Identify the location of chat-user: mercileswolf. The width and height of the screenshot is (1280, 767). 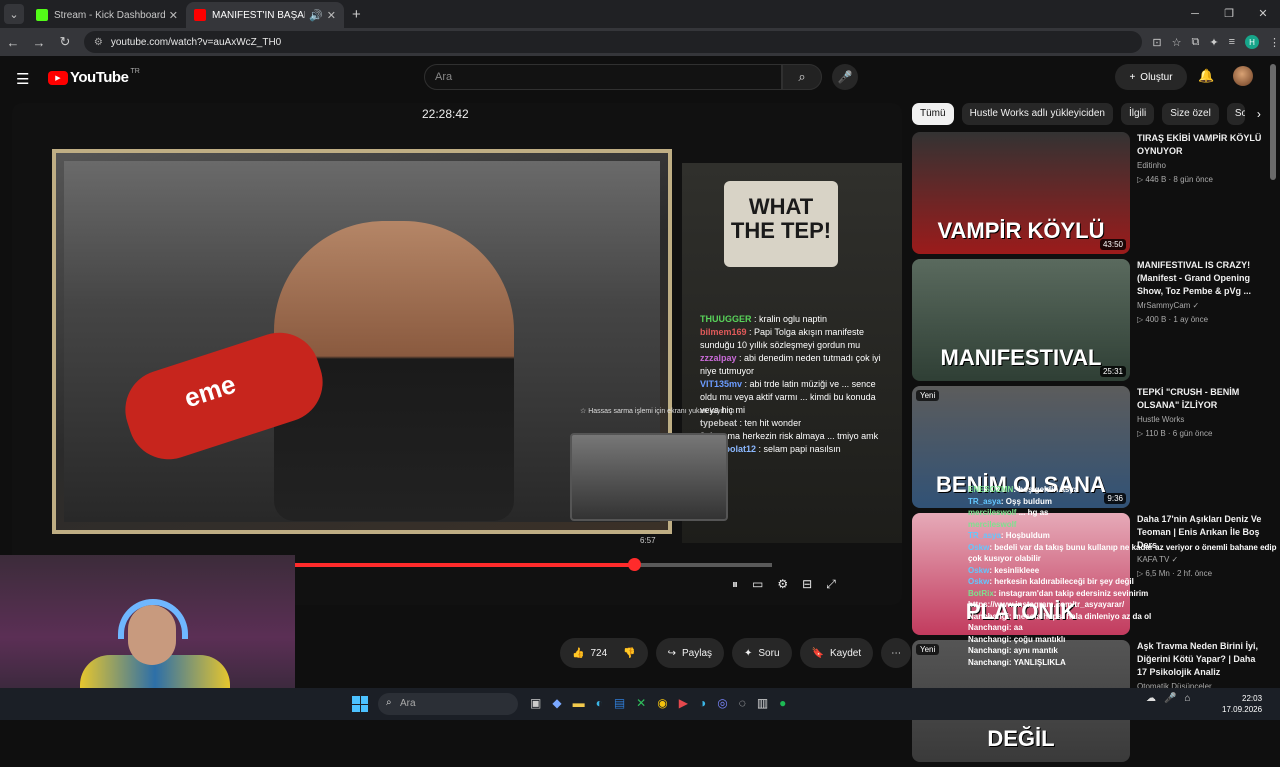
(992, 524).